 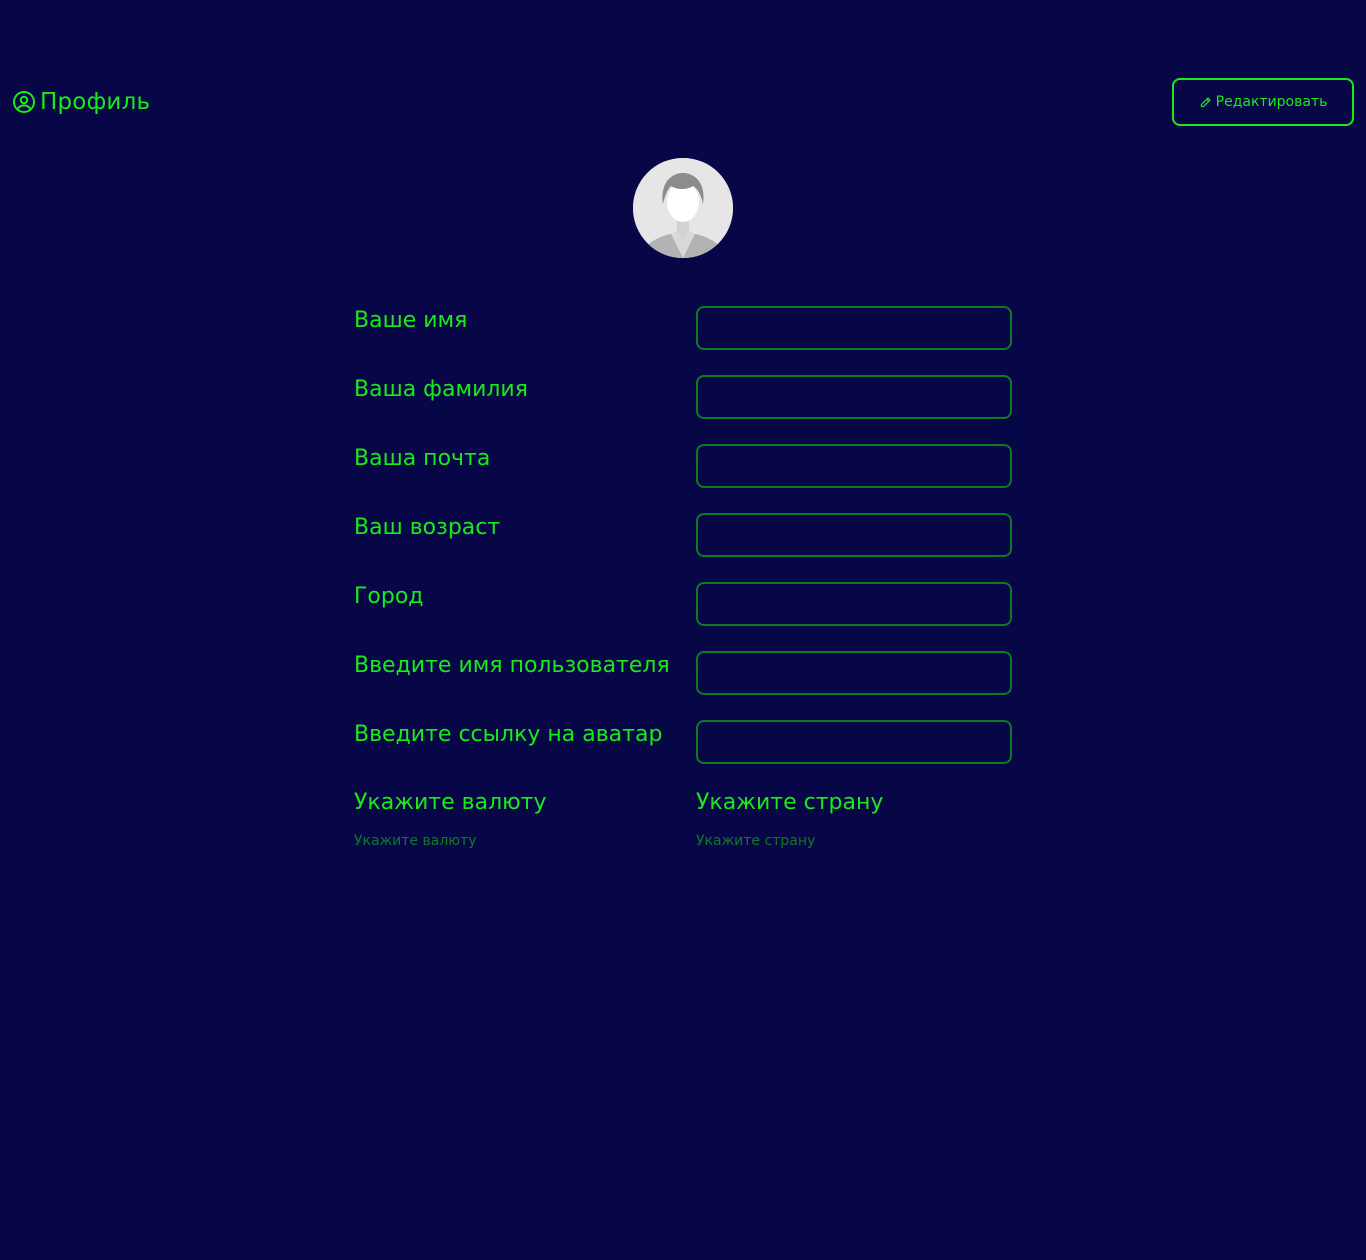 What do you see at coordinates (854, 466) in the screenshot?
I see `email-input` at bounding box center [854, 466].